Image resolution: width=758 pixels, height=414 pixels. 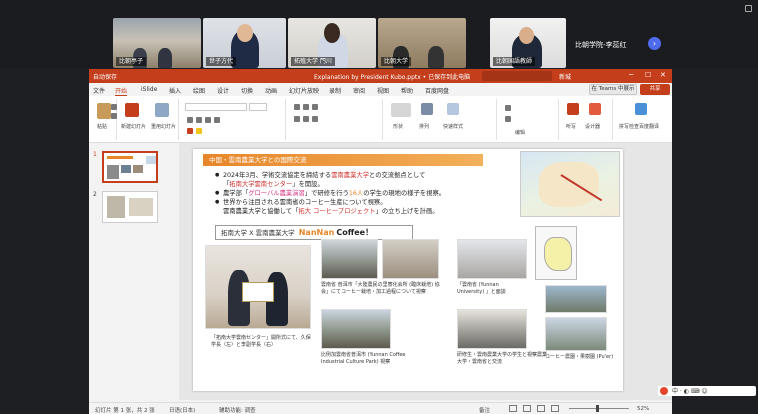 What do you see at coordinates (453, 109) in the screenshot?
I see `quick-styles-icon` at bounding box center [453, 109].